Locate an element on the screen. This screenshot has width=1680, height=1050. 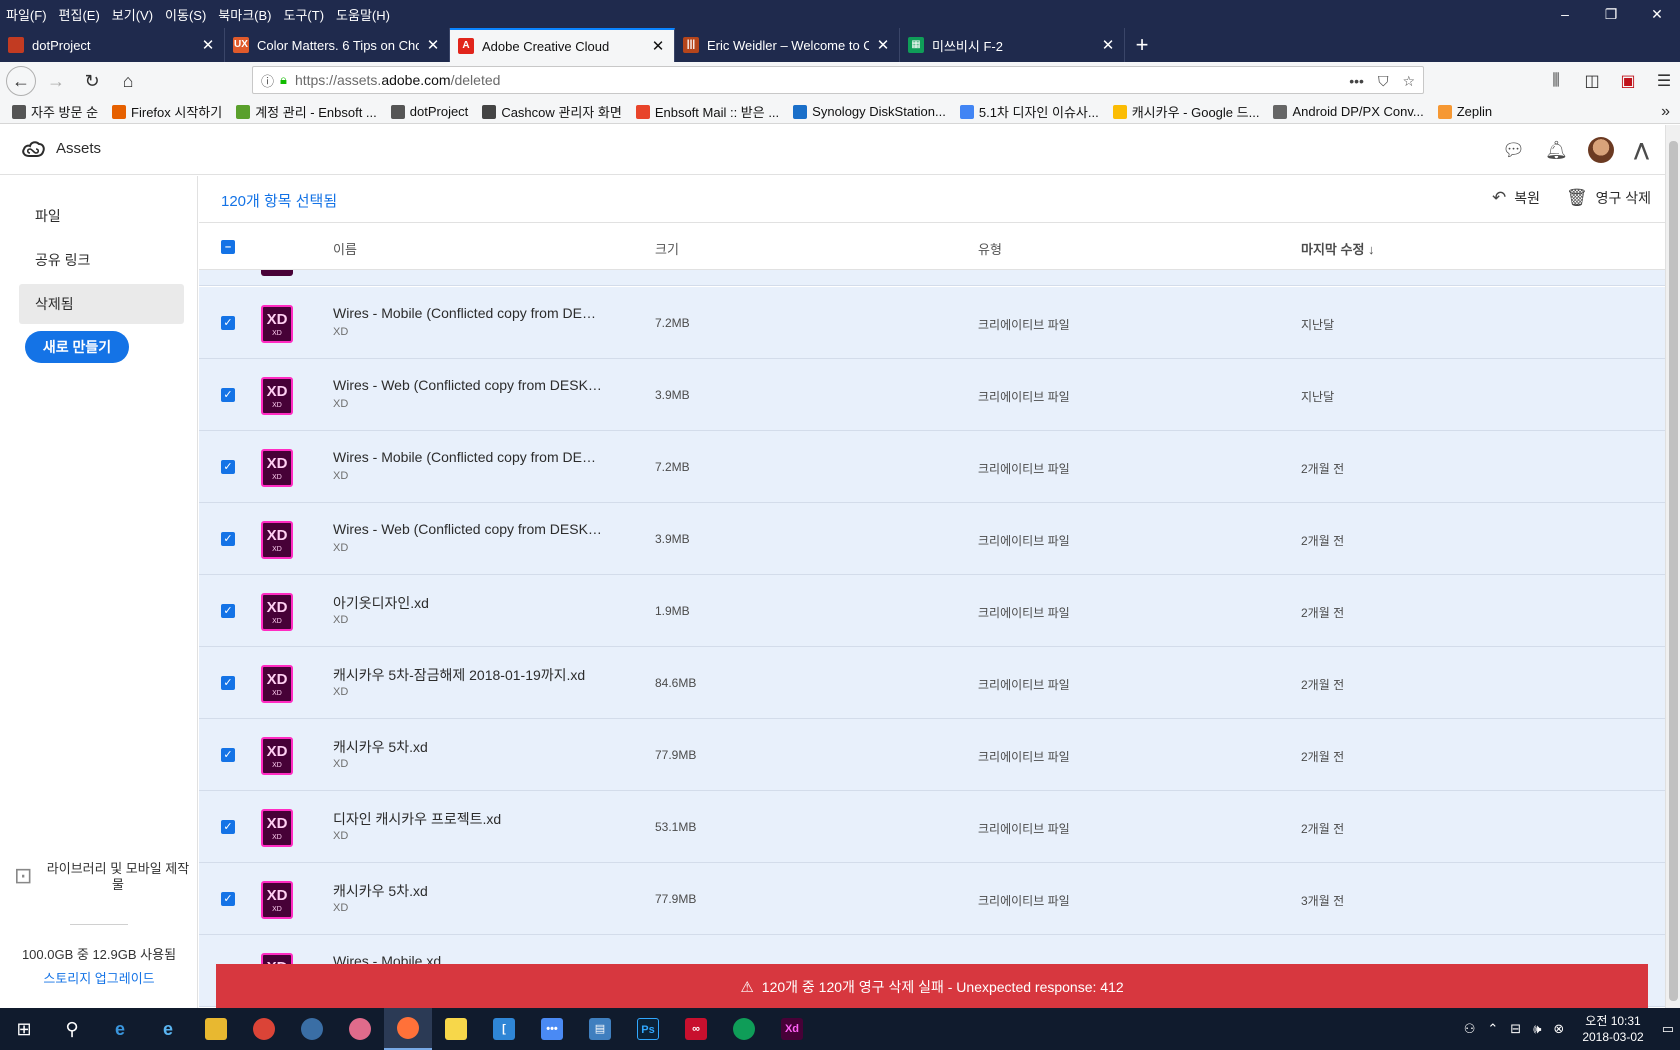
app-icon-globe is located at coordinates (312, 1029).